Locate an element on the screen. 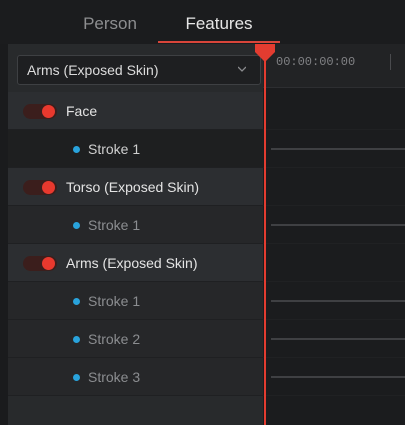  timeline-ruler: 00:00:00:00 is located at coordinates (334, 66).